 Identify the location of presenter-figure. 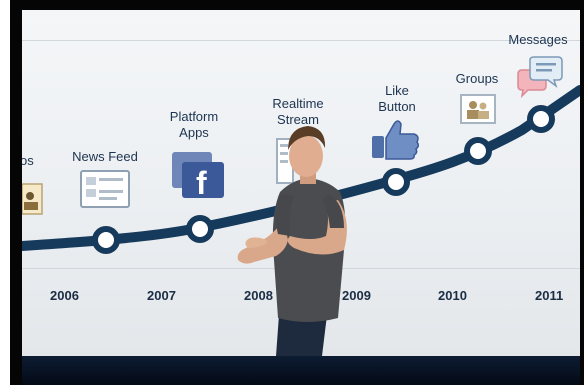
(292, 241).